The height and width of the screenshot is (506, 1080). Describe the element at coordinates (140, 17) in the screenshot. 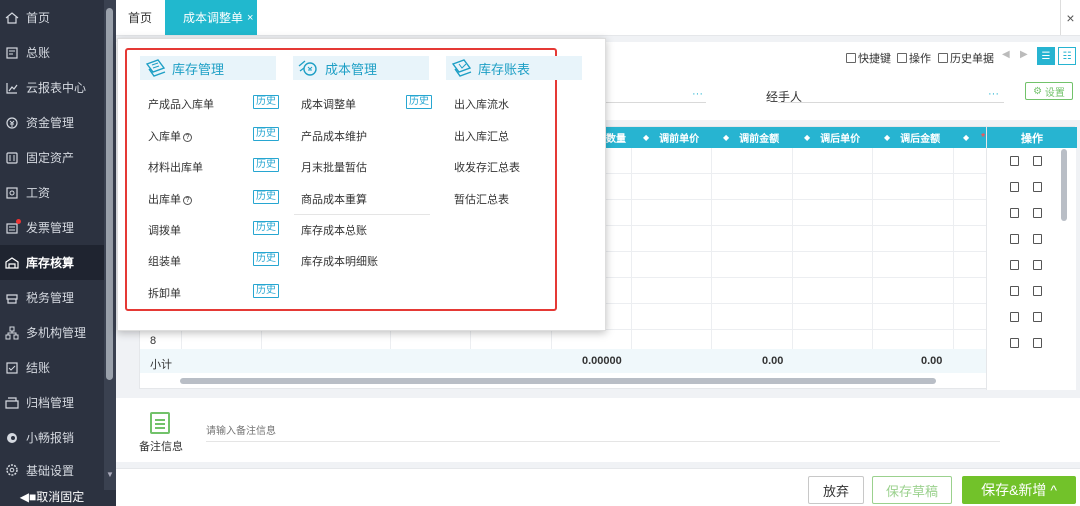

I see `tab-home: 首页` at that location.